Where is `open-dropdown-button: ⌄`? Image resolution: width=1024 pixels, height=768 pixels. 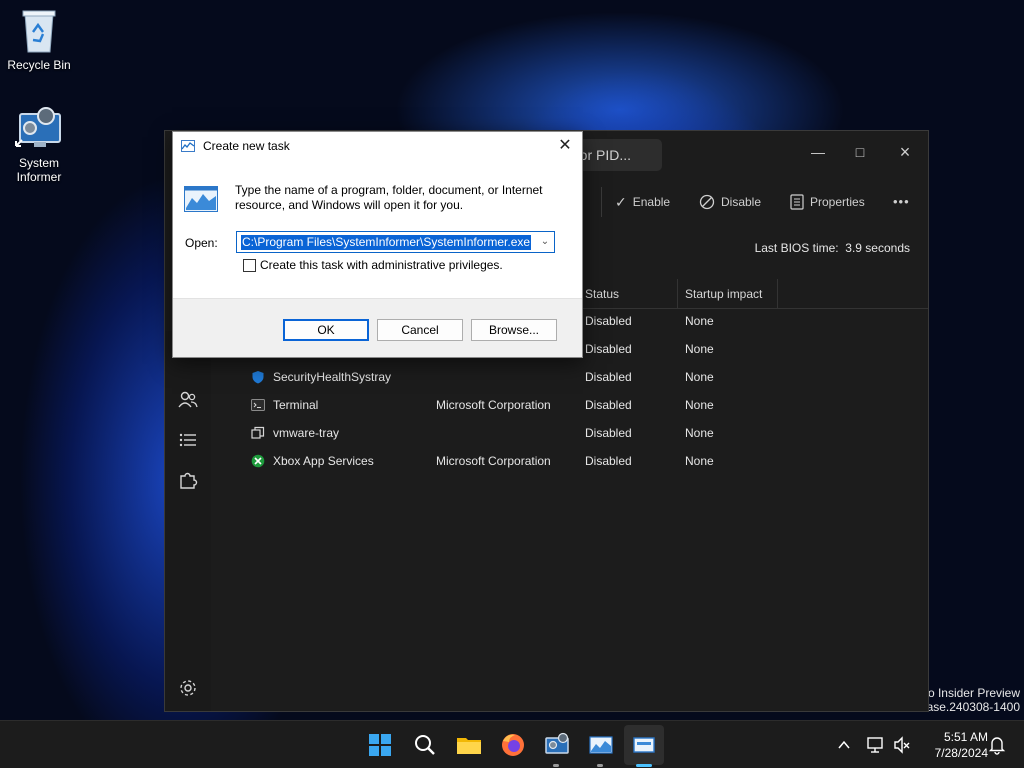 open-dropdown-button: ⌄ is located at coordinates (545, 242).